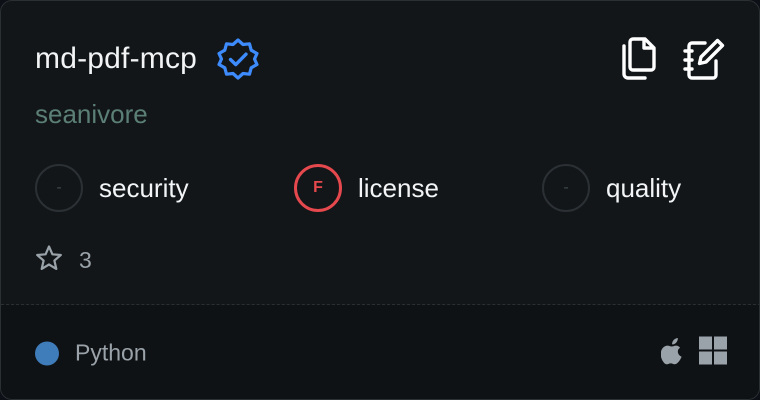 This screenshot has height=400, width=760. I want to click on score-license: F license, so click(366, 188).